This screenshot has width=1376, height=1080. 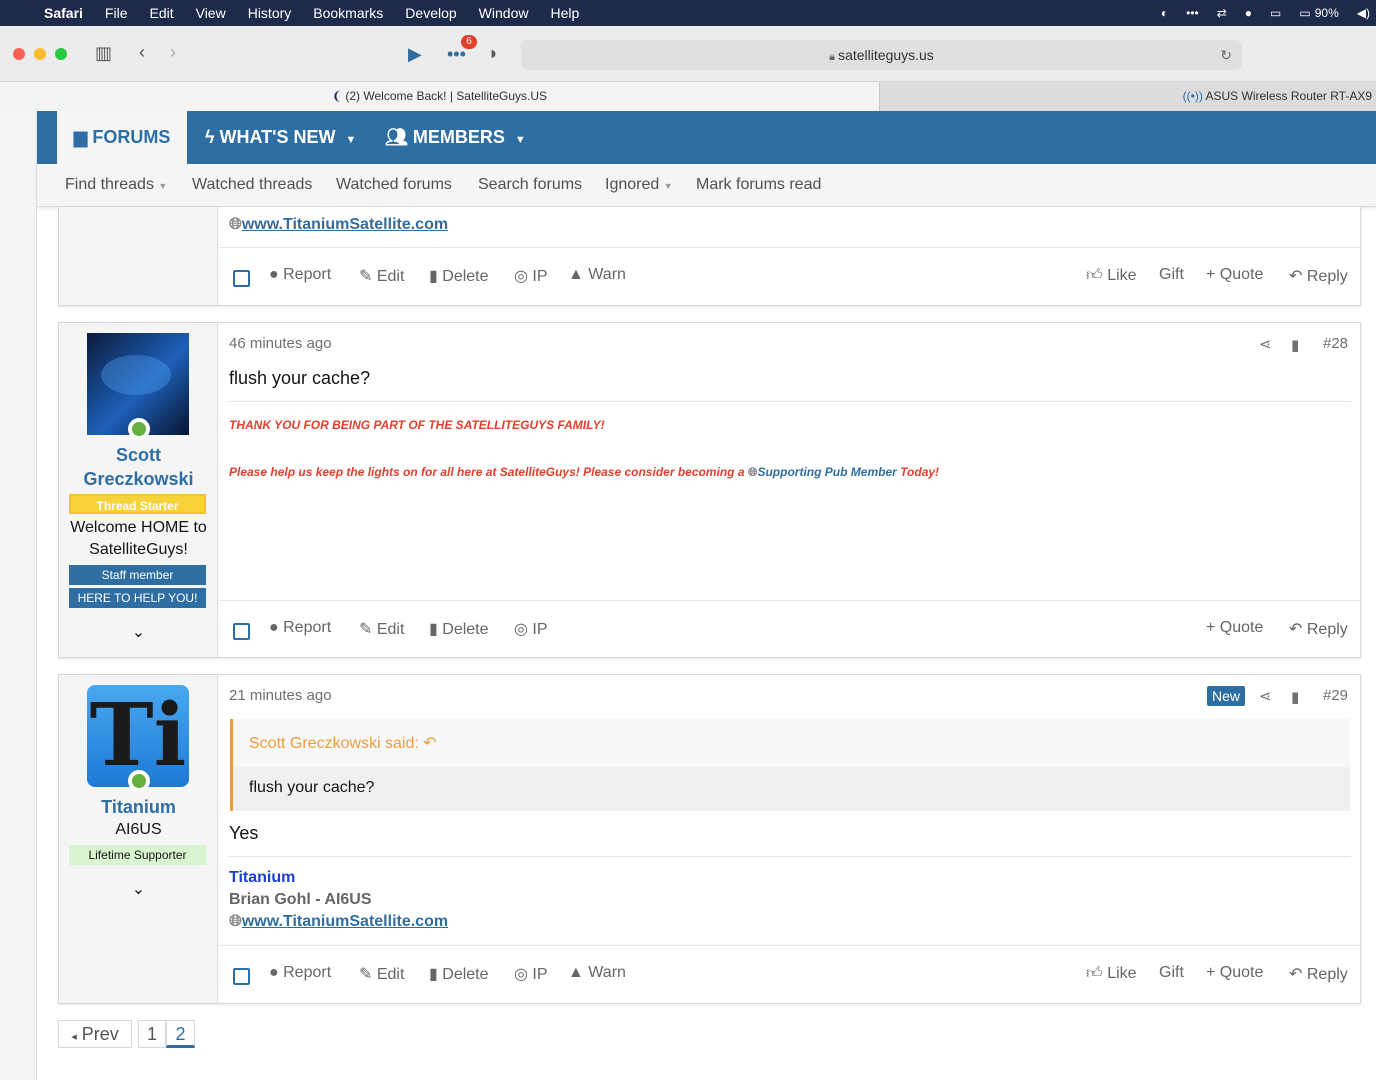 What do you see at coordinates (758, 185) in the screenshot?
I see `mark-forums-read-link: Mark forums read` at bounding box center [758, 185].